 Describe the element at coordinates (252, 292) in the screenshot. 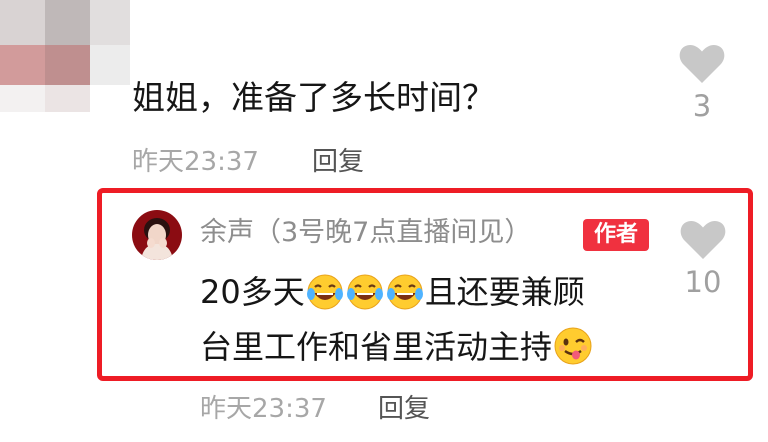

I see `reply-text-start: 20多天` at that location.